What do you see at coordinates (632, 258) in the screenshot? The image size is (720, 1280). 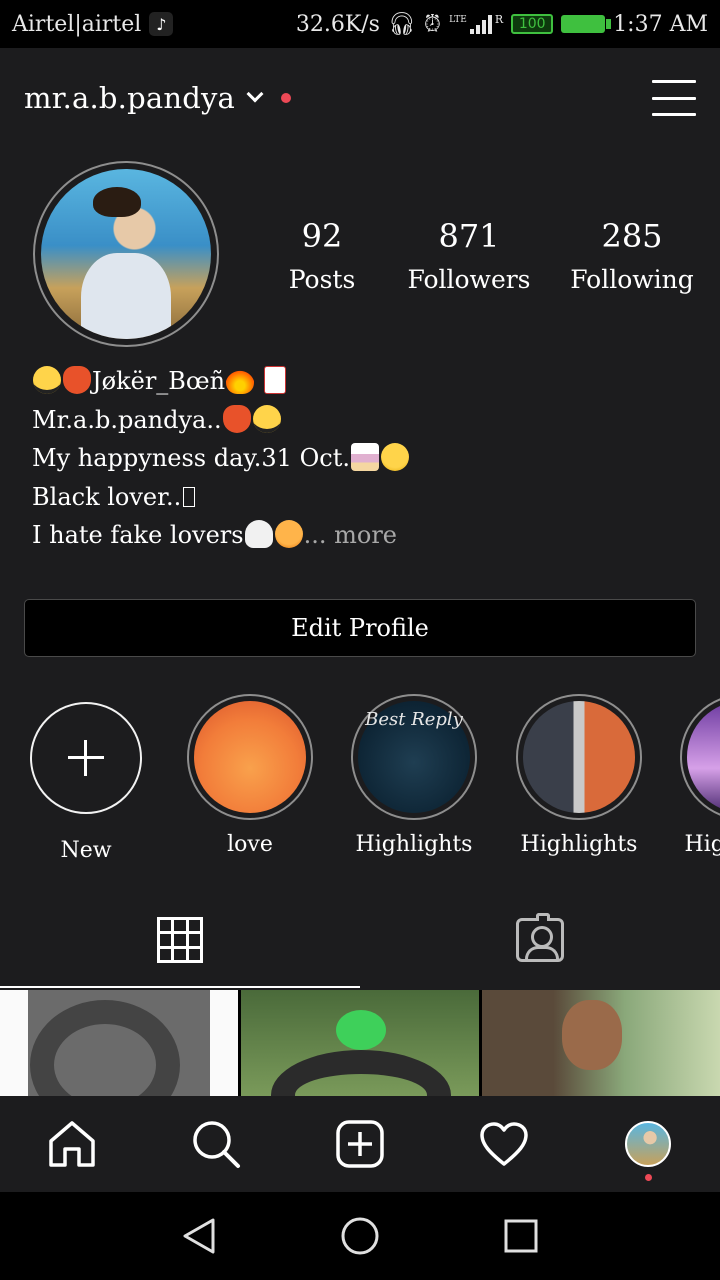 I see `following-stat: 285 Following` at bounding box center [632, 258].